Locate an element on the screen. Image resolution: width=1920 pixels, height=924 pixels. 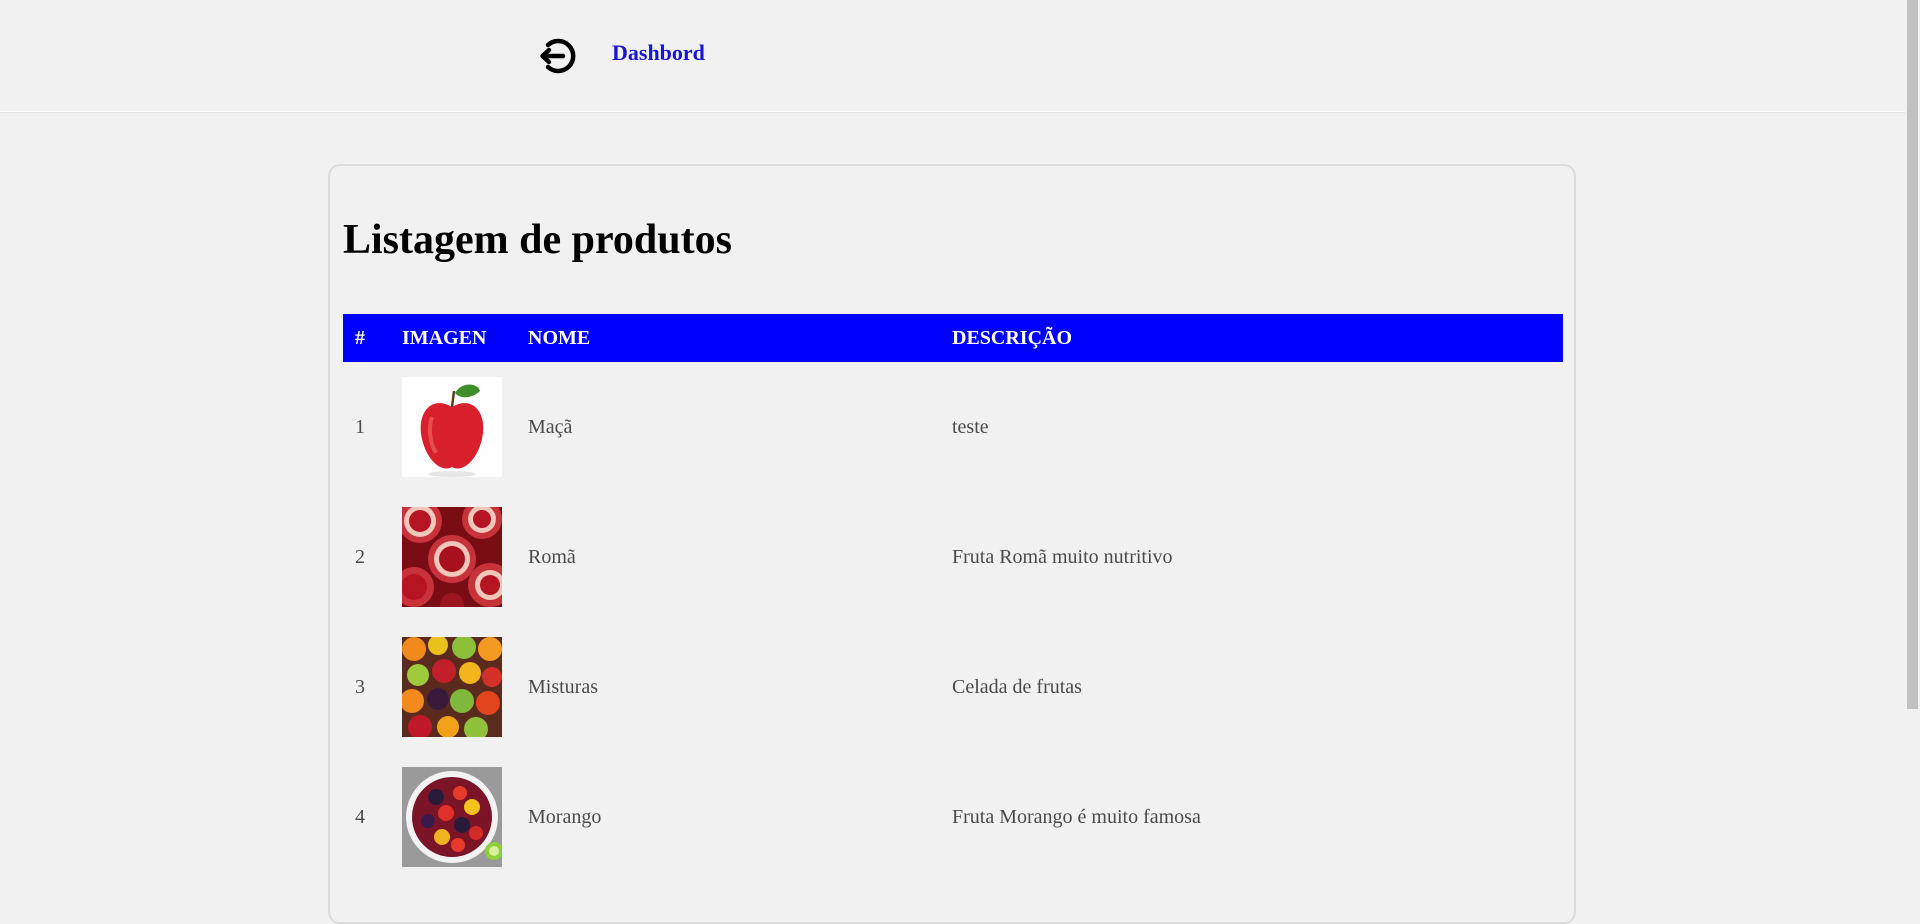
row-description: Fruta Romã muito nutritivo is located at coordinates (1062, 556).